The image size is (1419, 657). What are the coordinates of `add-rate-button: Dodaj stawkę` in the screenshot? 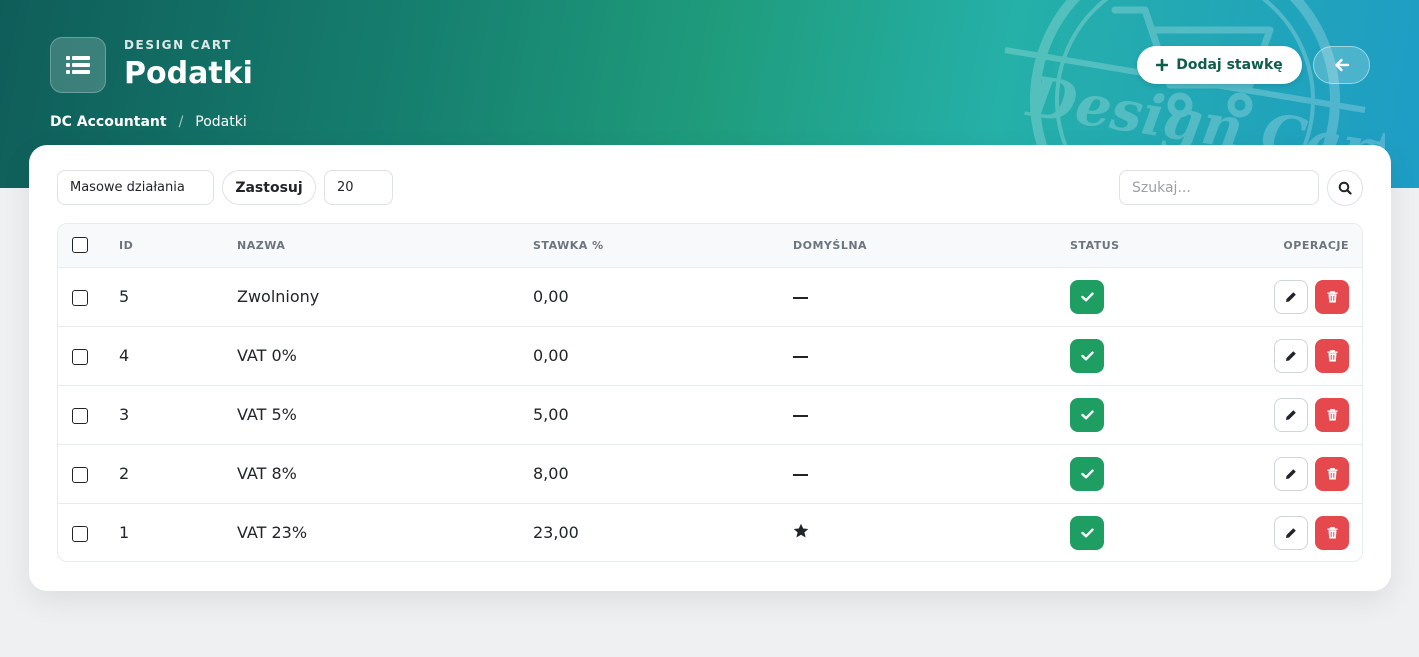 It's located at (1219, 65).